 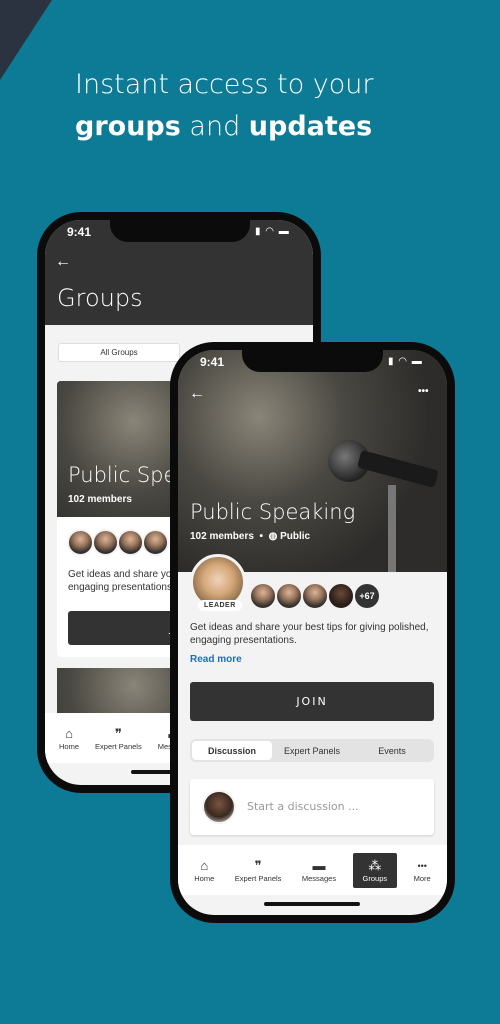 What do you see at coordinates (312, 701) in the screenshot?
I see `join-button: JOIN` at bounding box center [312, 701].